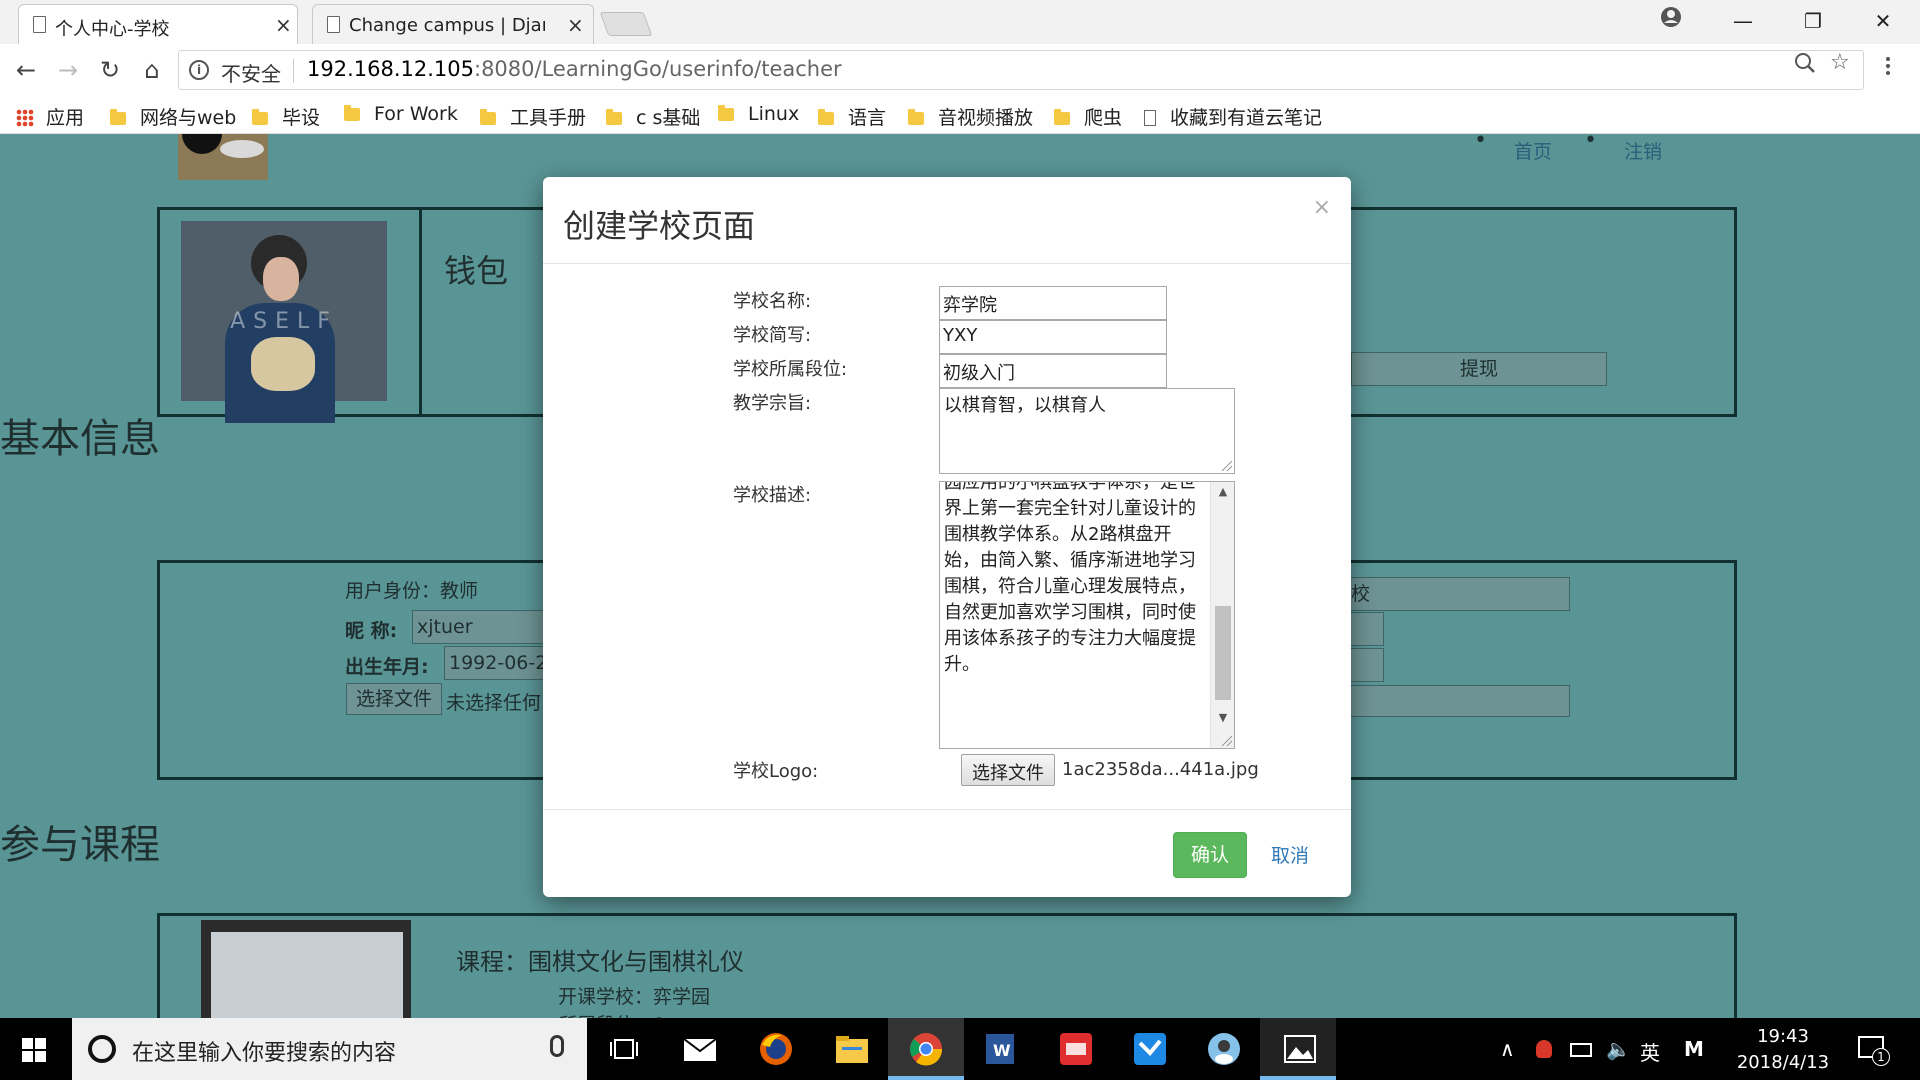 The height and width of the screenshot is (1080, 1920). What do you see at coordinates (158, 24) in the screenshot?
I see `tab-profile-school: 个人中心-学校 ×` at bounding box center [158, 24].